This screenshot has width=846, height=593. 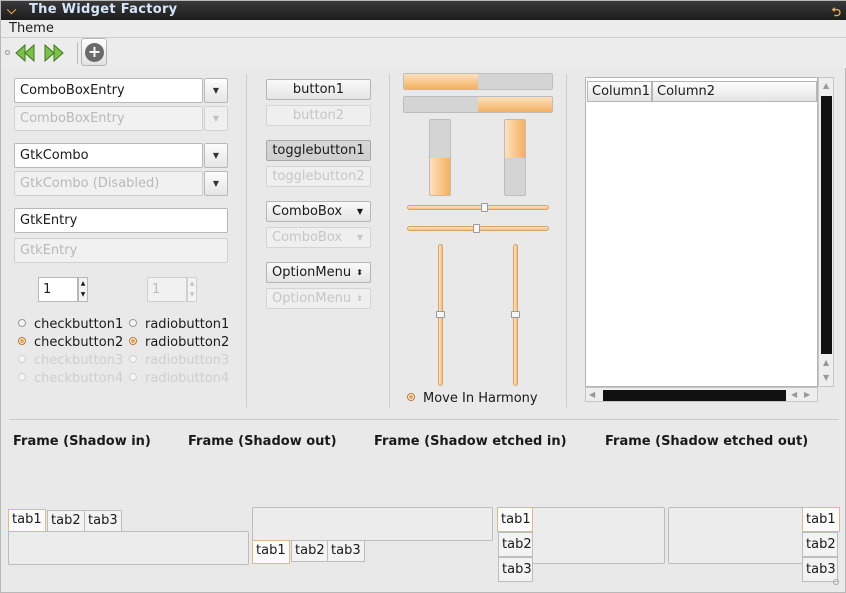 What do you see at coordinates (826, 377) in the screenshot?
I see `scroll-down-icon: ▼` at bounding box center [826, 377].